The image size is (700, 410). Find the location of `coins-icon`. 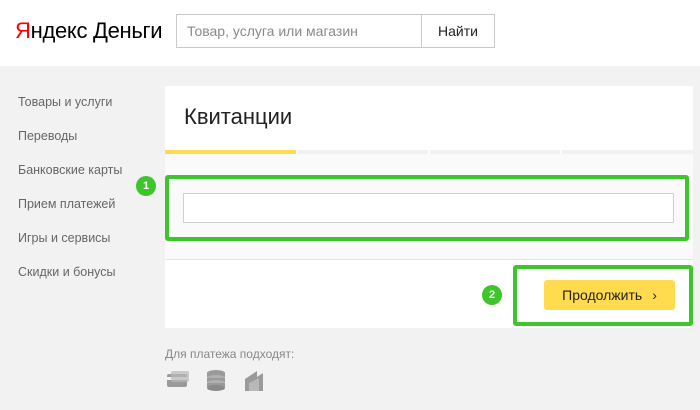

coins-icon is located at coordinates (216, 380).